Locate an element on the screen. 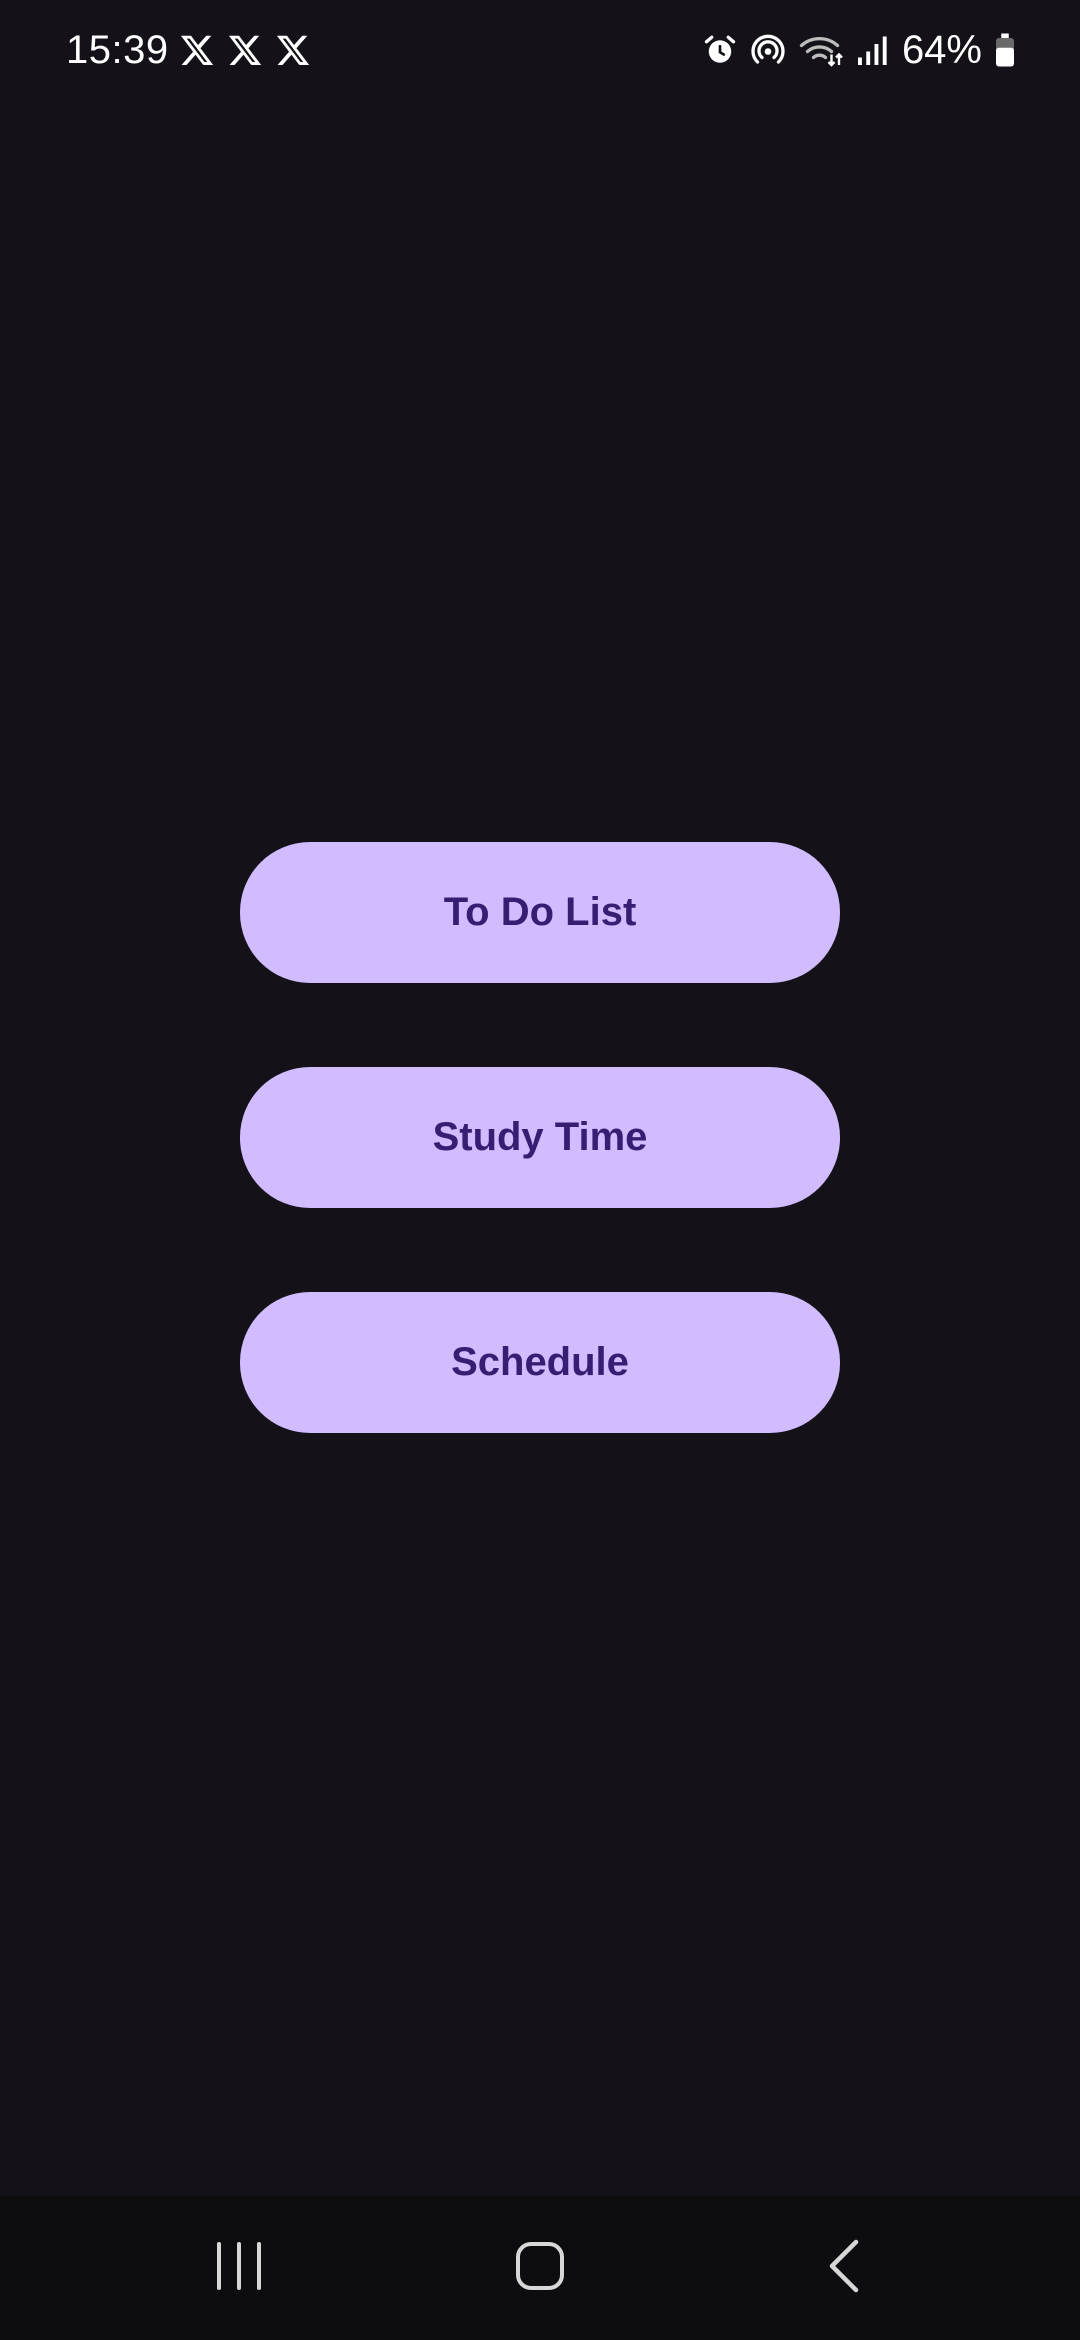 The image size is (1080, 2340). wifi-icon is located at coordinates (821, 50).